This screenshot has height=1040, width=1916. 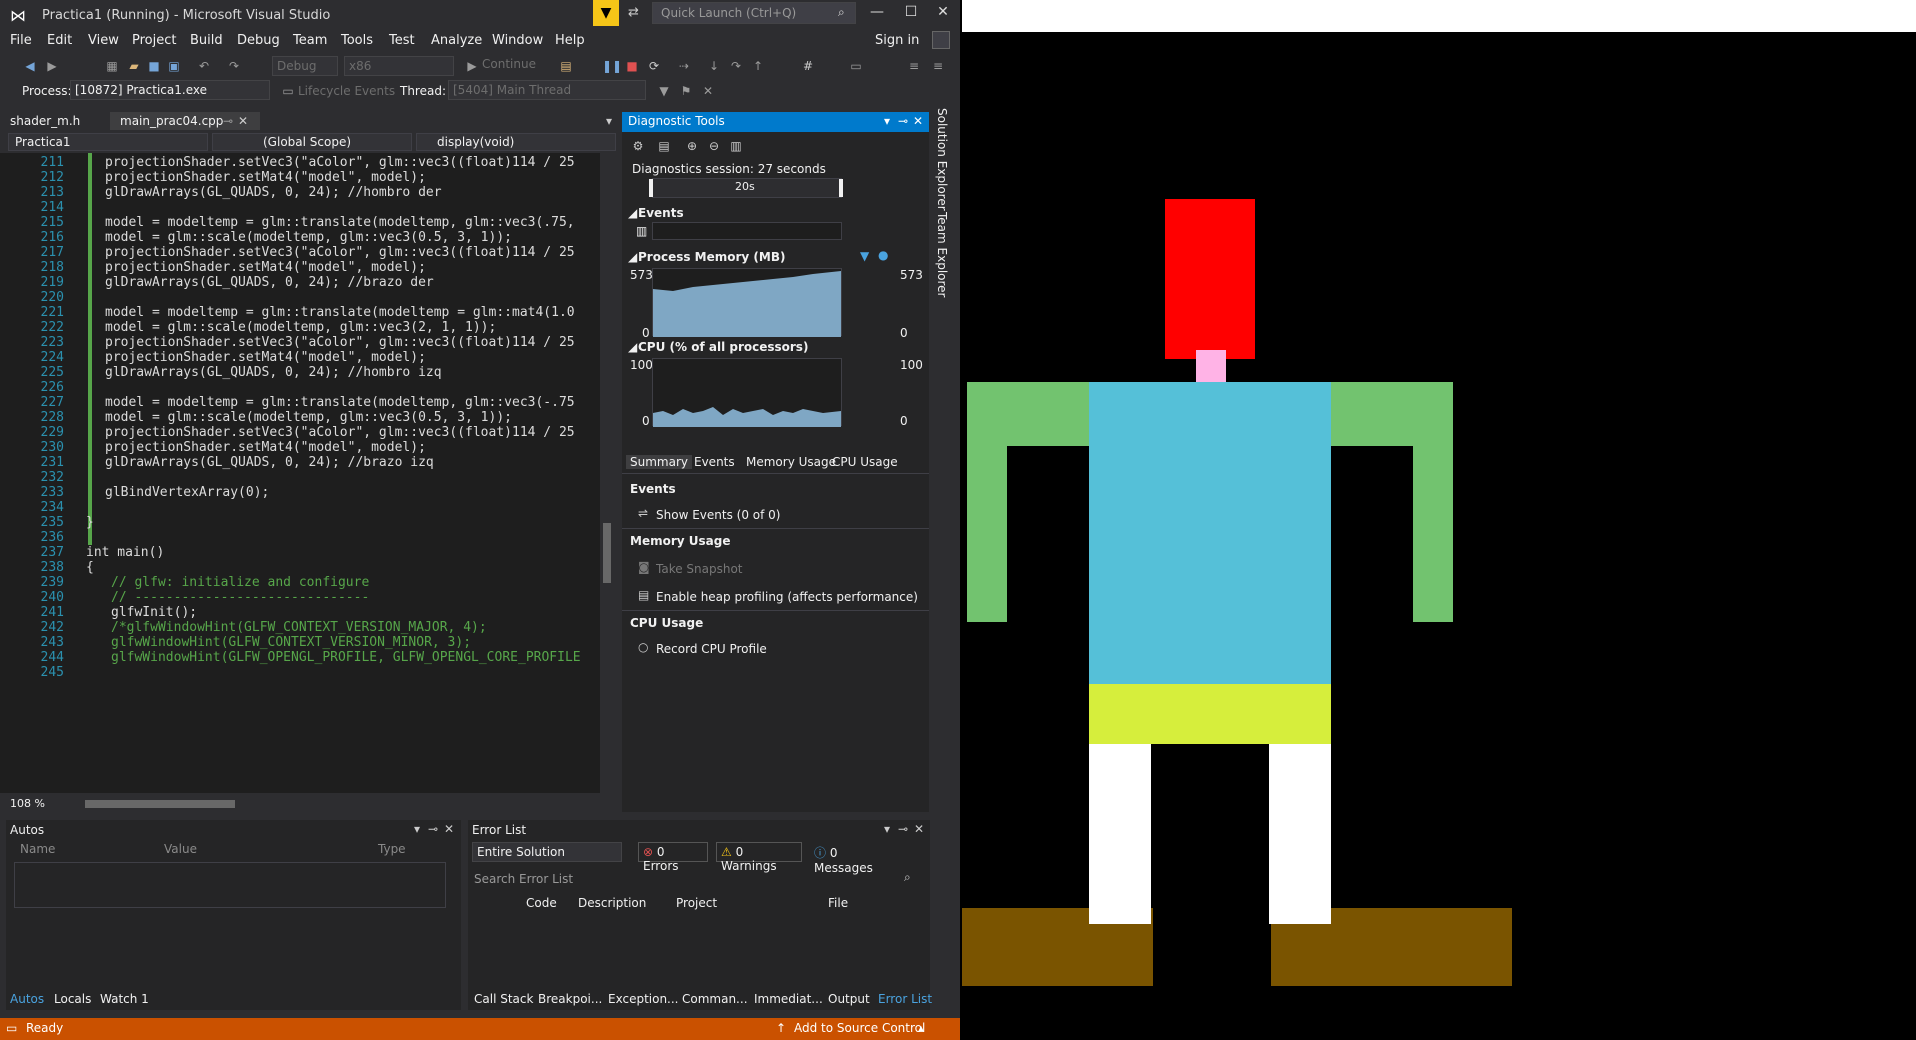 What do you see at coordinates (638, 146) in the screenshot?
I see `settings-gear-icon: ⚙` at bounding box center [638, 146].